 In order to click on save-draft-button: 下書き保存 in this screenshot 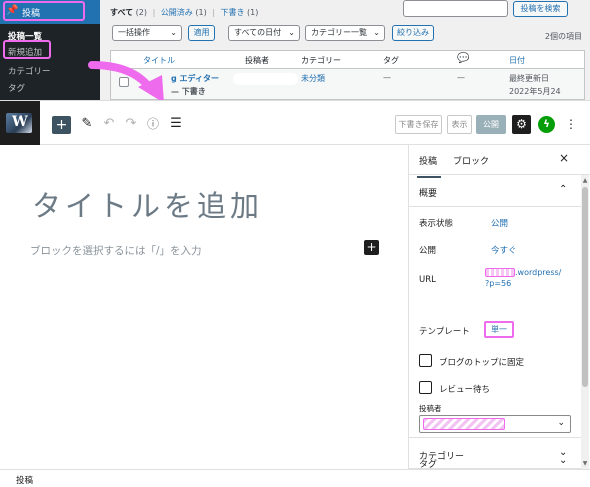, I will do `click(418, 124)`.